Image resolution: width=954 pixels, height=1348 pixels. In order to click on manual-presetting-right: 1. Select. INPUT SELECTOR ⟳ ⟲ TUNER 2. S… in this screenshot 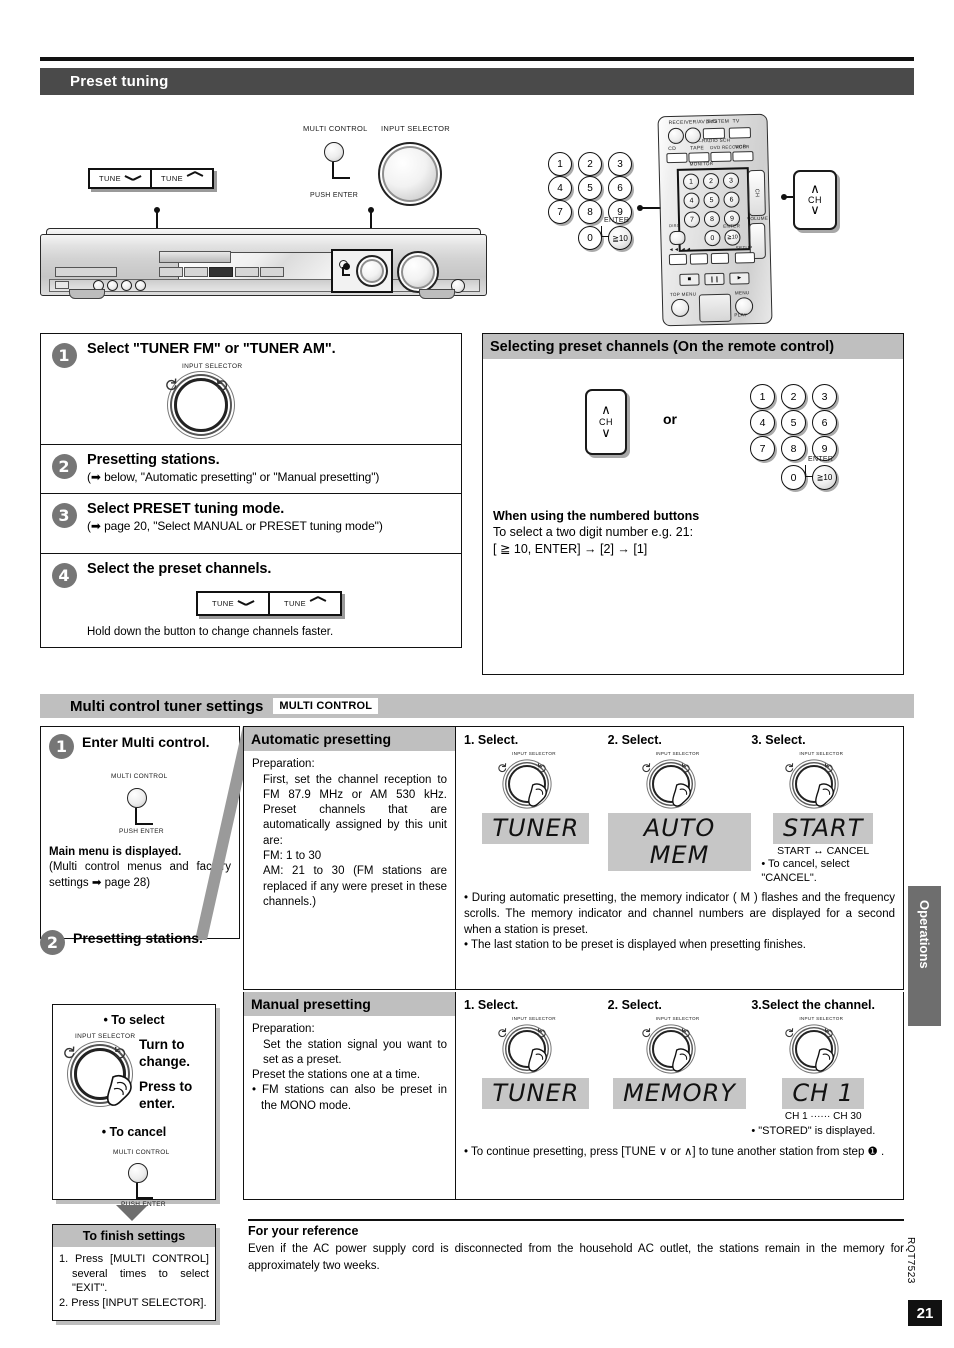, I will do `click(679, 1095)`.